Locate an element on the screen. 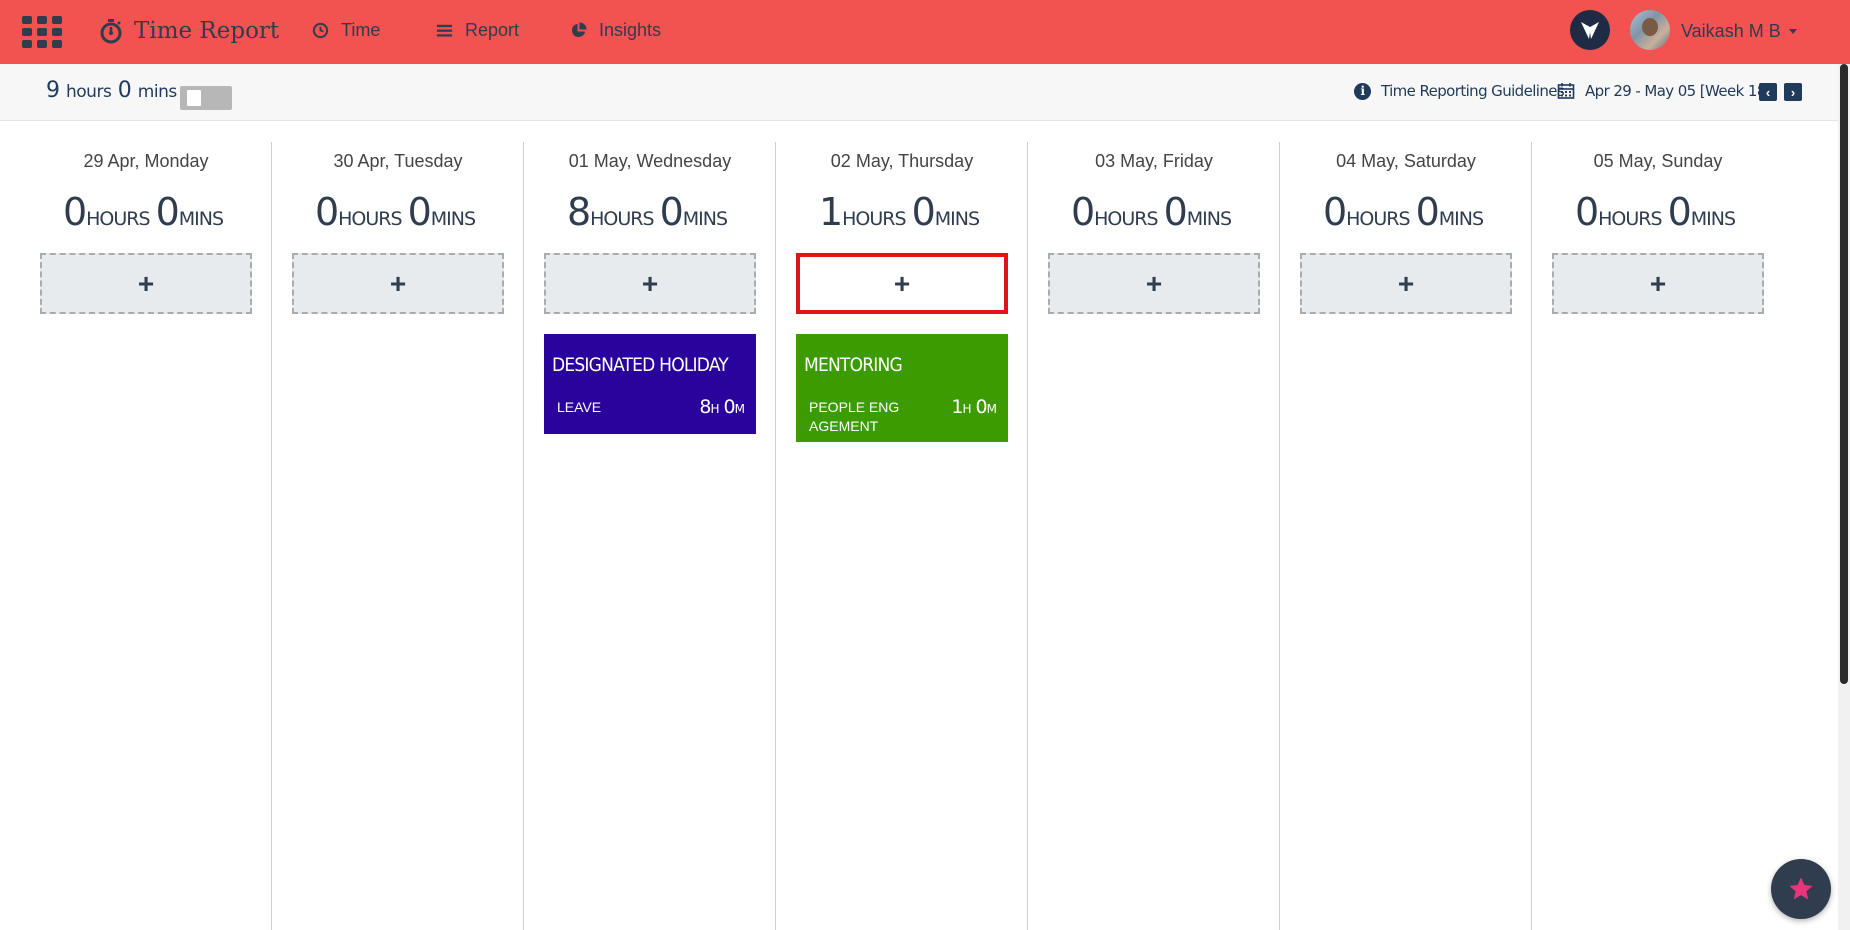 The image size is (1850, 930). entry-hours: 8 is located at coordinates (705, 407).